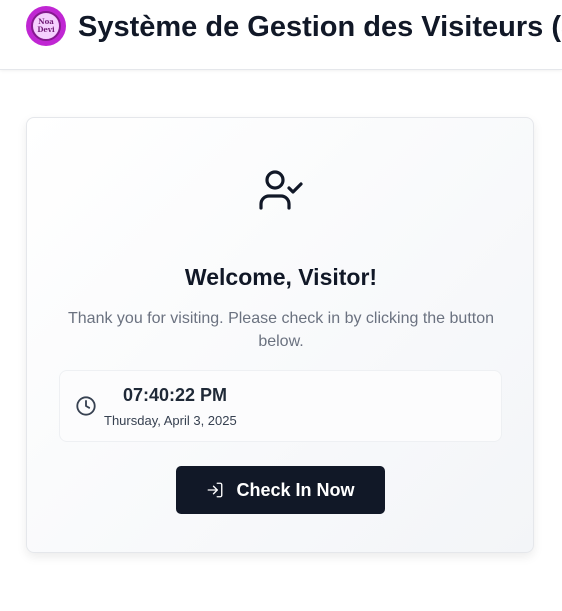 This screenshot has width=562, height=611. Describe the element at coordinates (320, 27) in the screenshot. I see `app-title: Système de Gestion des Visiteurs (S` at that location.